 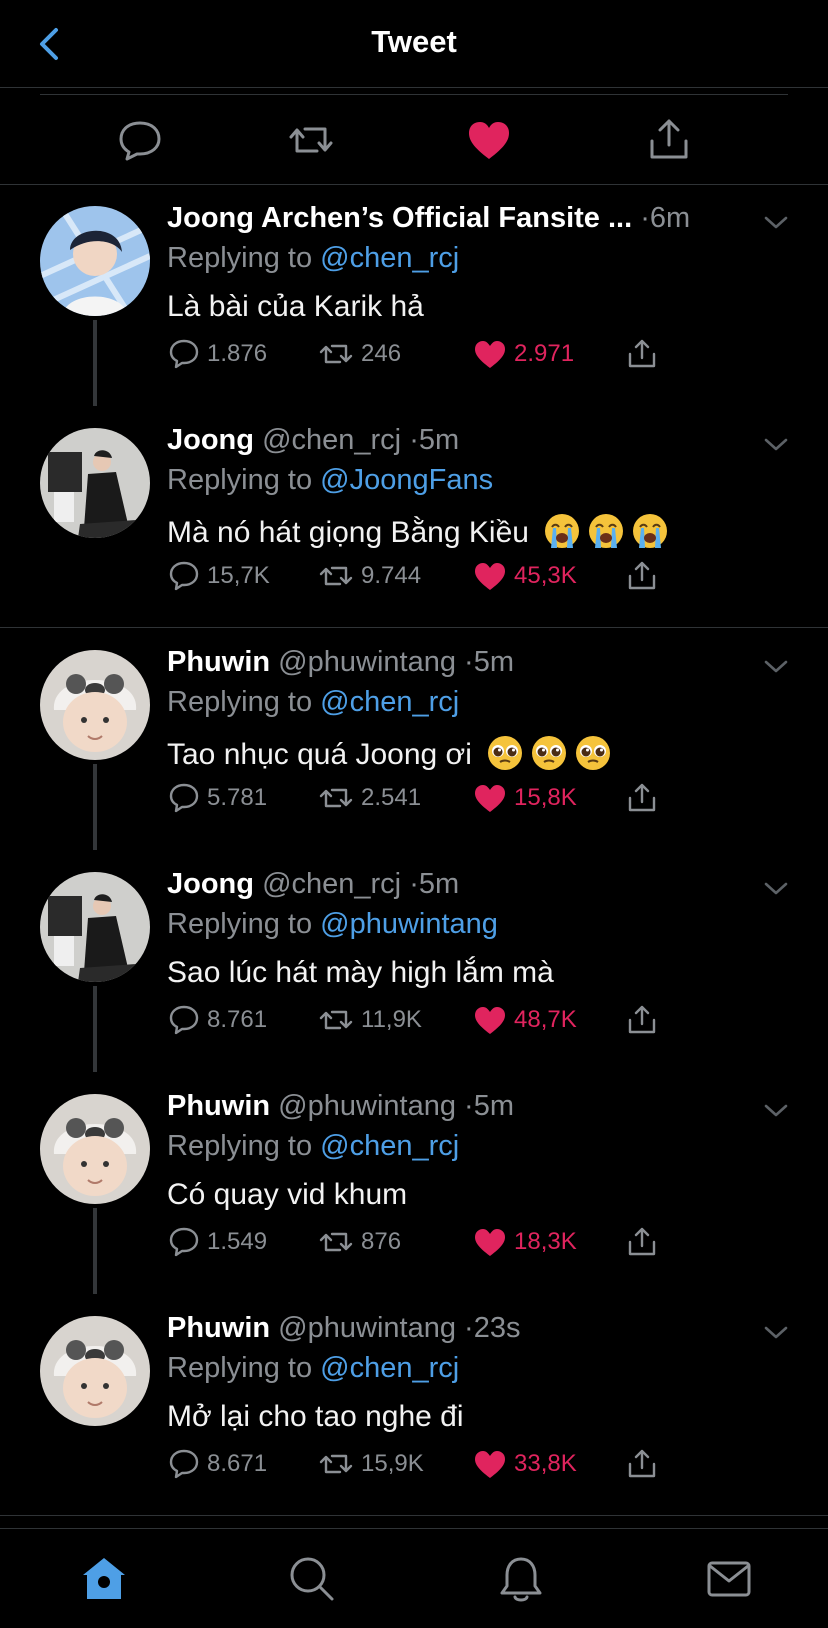 I want to click on share-icon, so click(x=642, y=575).